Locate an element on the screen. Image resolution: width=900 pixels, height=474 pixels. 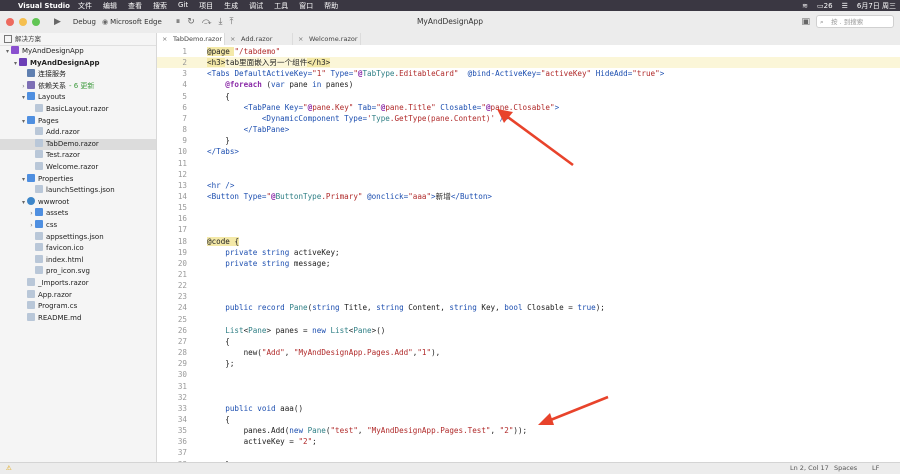
menu-item: 文件 is located at coordinates (85, 6).